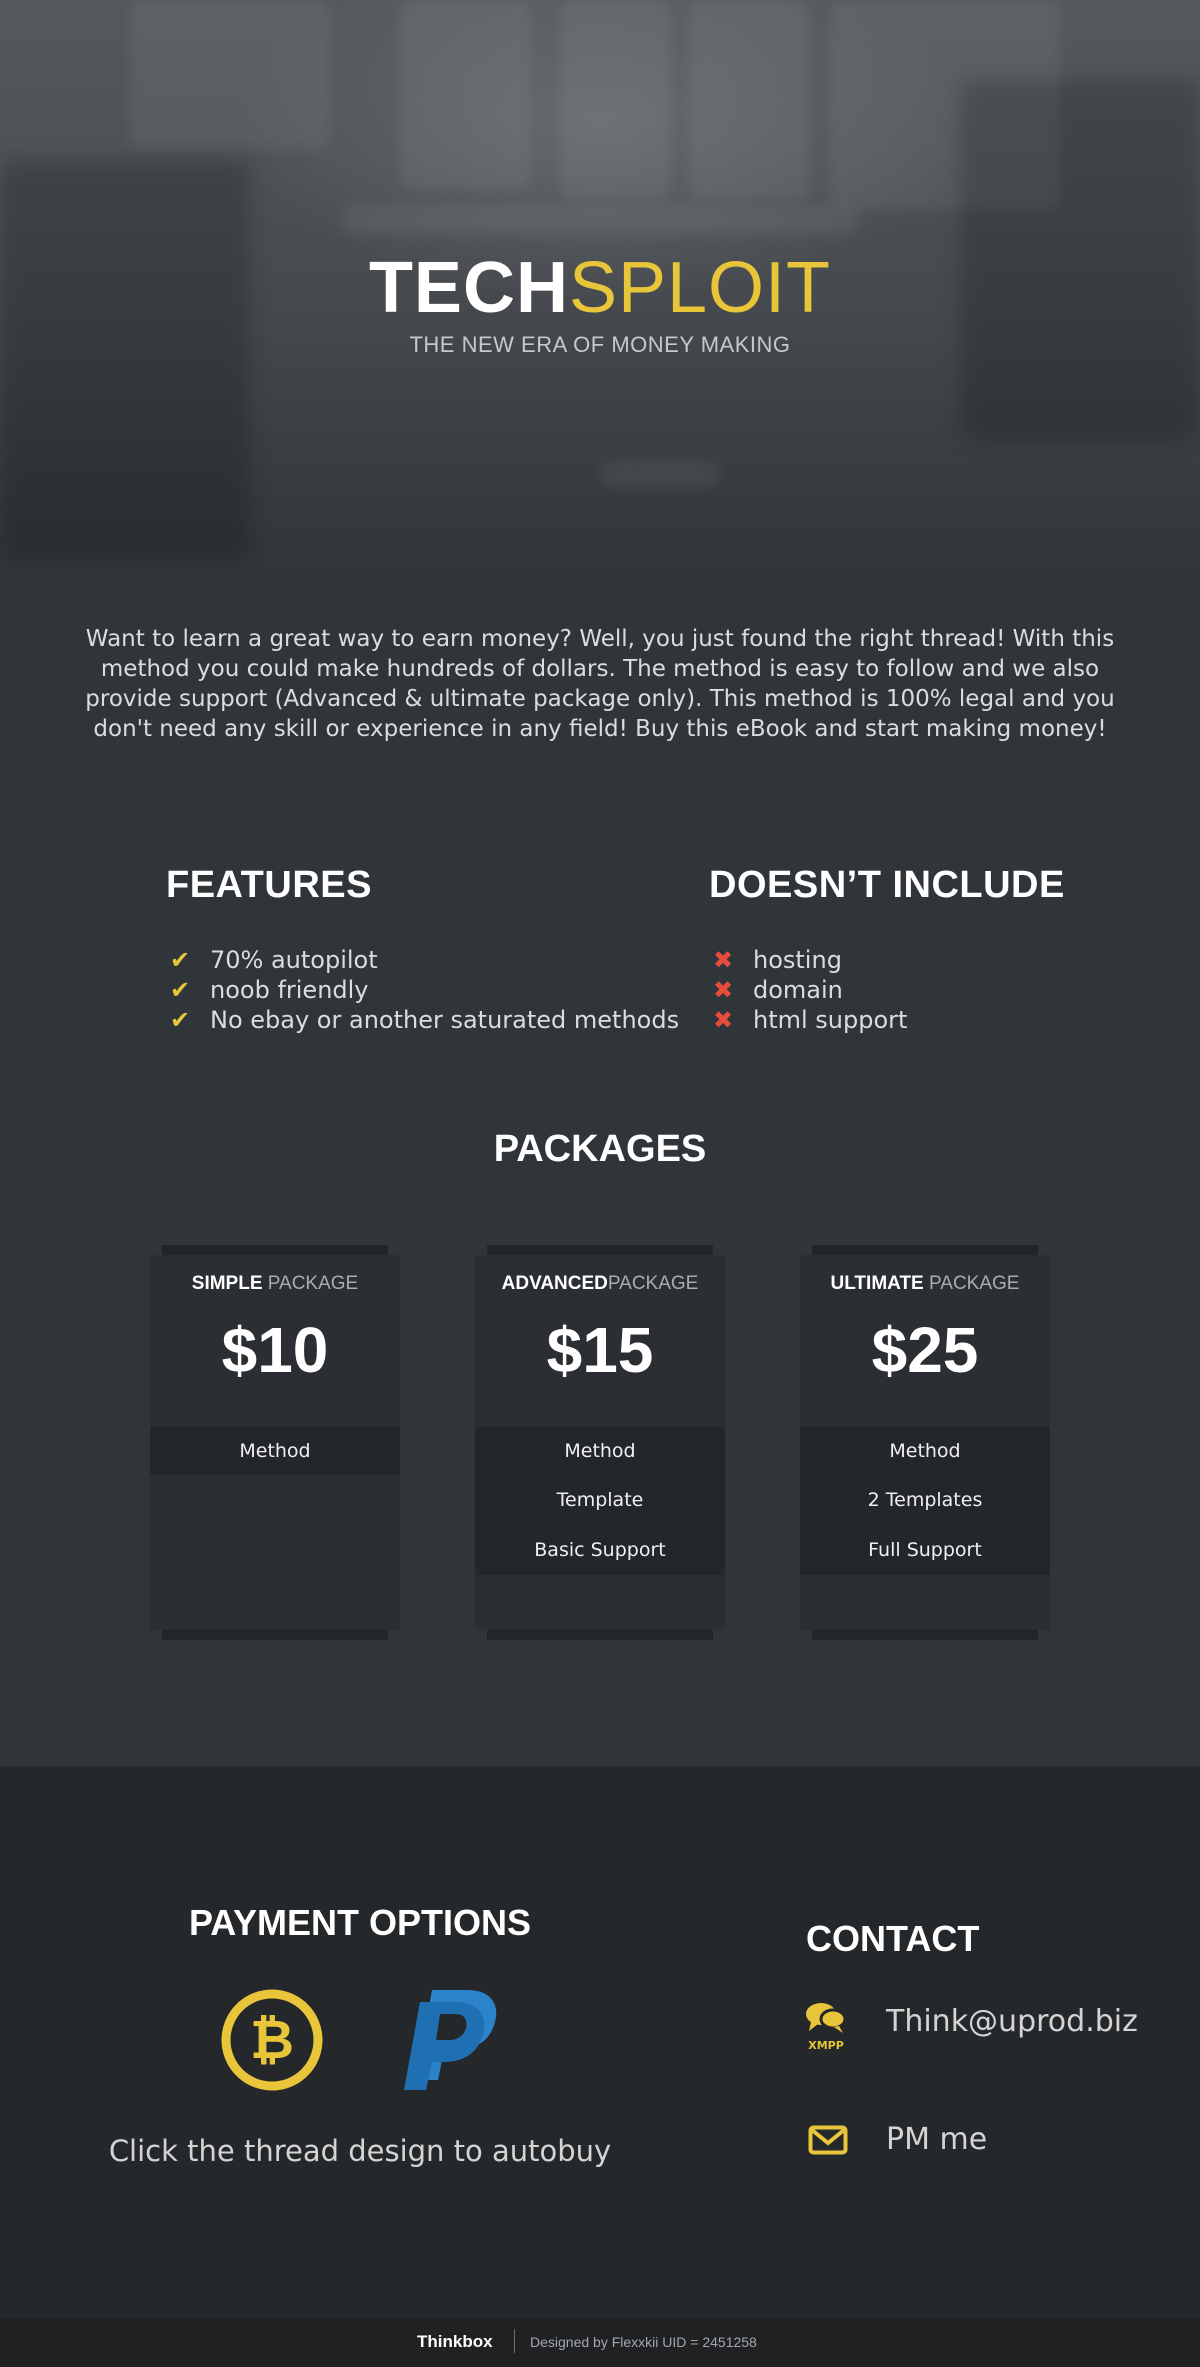 The height and width of the screenshot is (2367, 1200). I want to click on feature-item: ✔ No ebay or another saturated methods, so click(422, 1020).